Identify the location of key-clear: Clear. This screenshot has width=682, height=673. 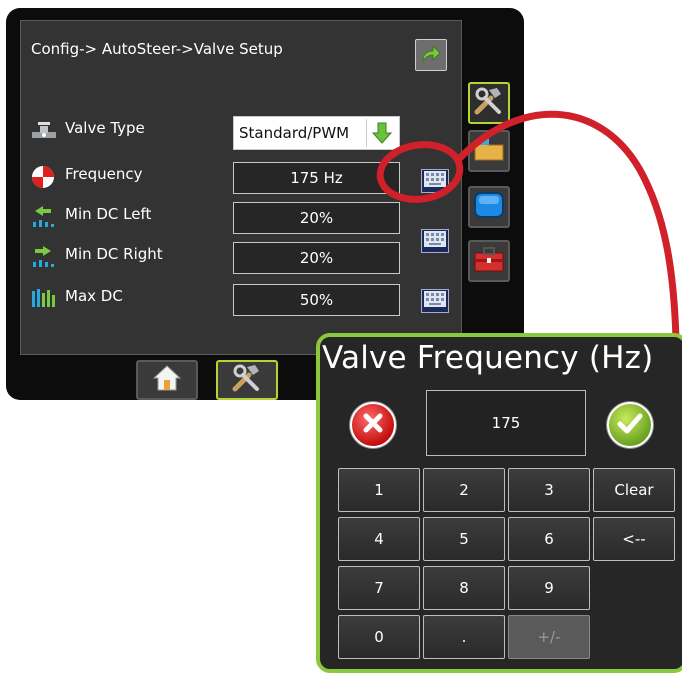
(634, 490).